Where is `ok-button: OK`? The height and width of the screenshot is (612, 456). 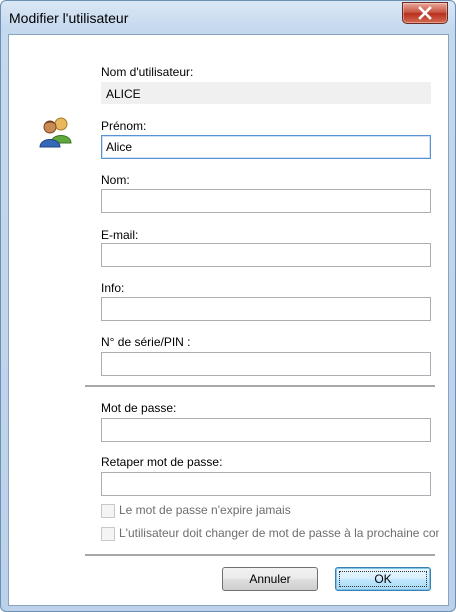
ok-button: OK is located at coordinates (383, 579).